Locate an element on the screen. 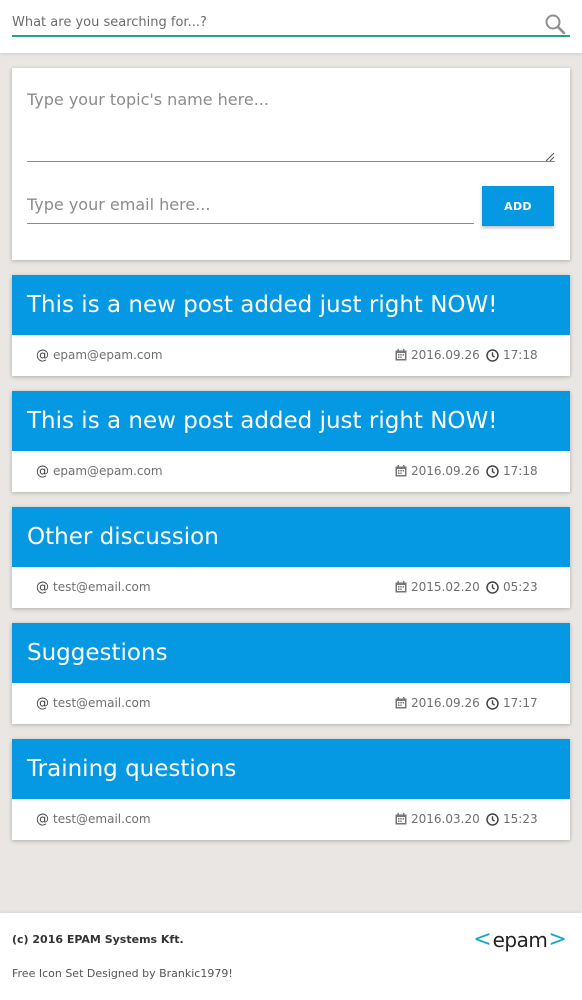 Image resolution: width=582 pixels, height=1000 pixels. post-time: 15:23 is located at coordinates (520, 819).